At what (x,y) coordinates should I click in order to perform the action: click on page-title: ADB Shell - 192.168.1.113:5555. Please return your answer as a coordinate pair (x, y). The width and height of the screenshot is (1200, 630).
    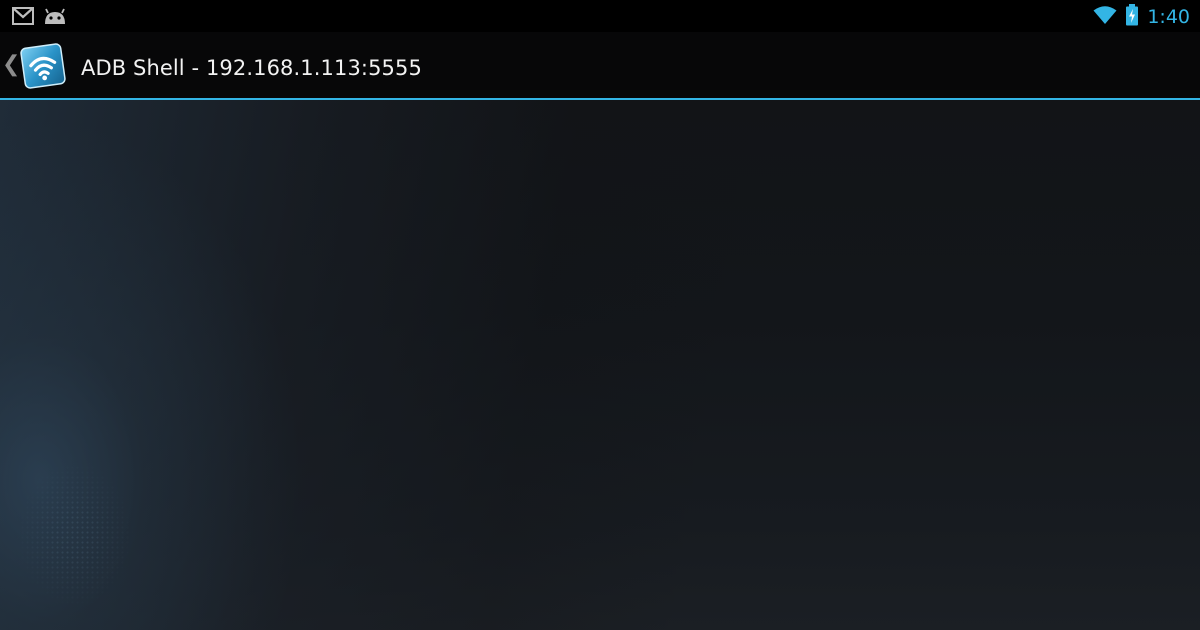
    Looking at the image, I should click on (251, 68).